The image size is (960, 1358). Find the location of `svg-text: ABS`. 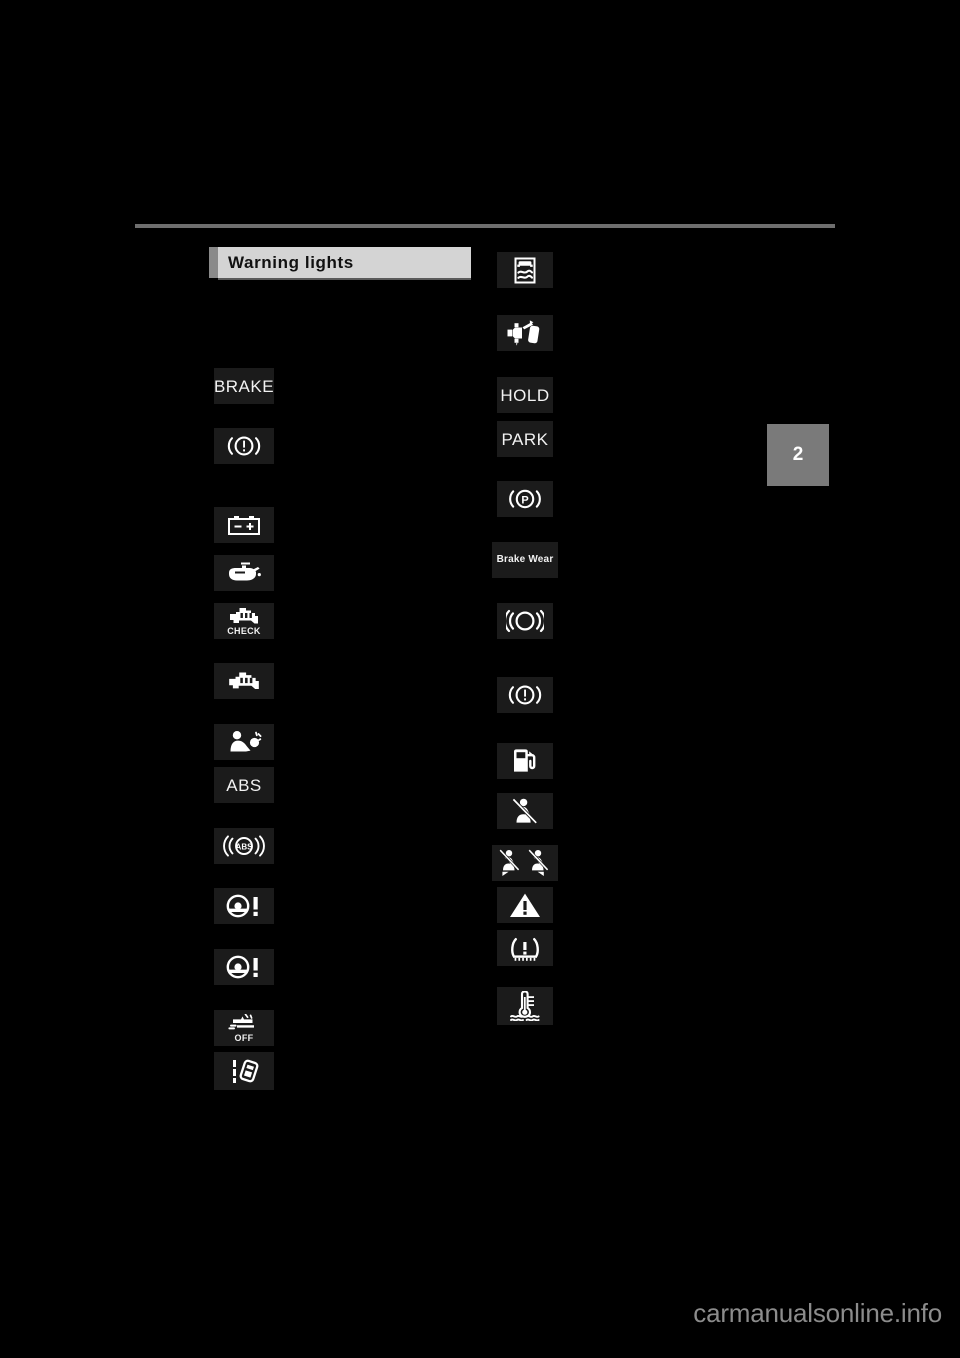

svg-text: ABS is located at coordinates (245, 847).